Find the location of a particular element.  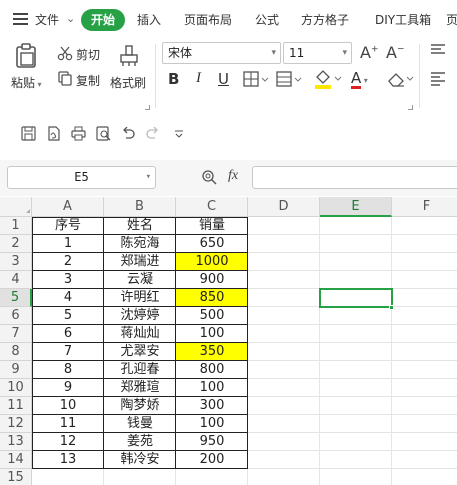

tab-page-layout: 页面布局 is located at coordinates (208, 20).